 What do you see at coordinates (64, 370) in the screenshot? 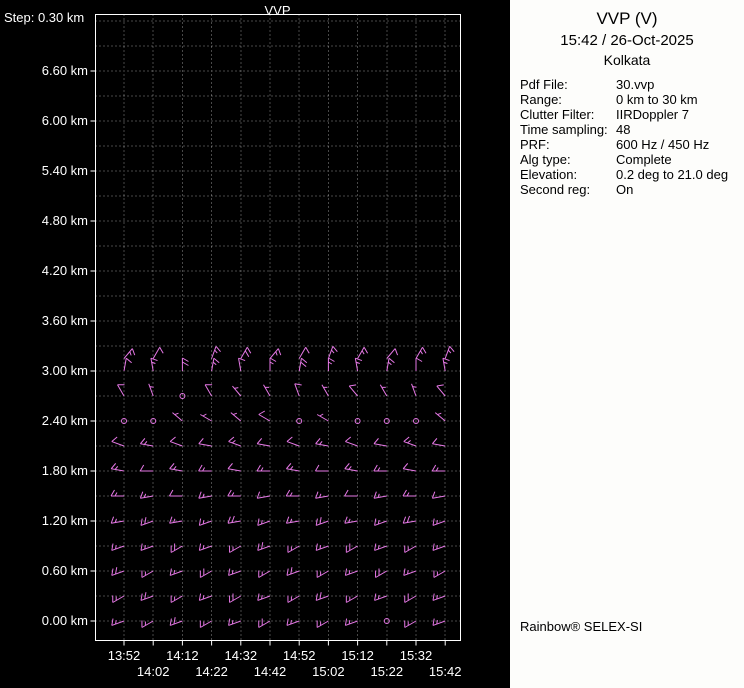
I see `y-axis-label: 3.00 km` at bounding box center [64, 370].